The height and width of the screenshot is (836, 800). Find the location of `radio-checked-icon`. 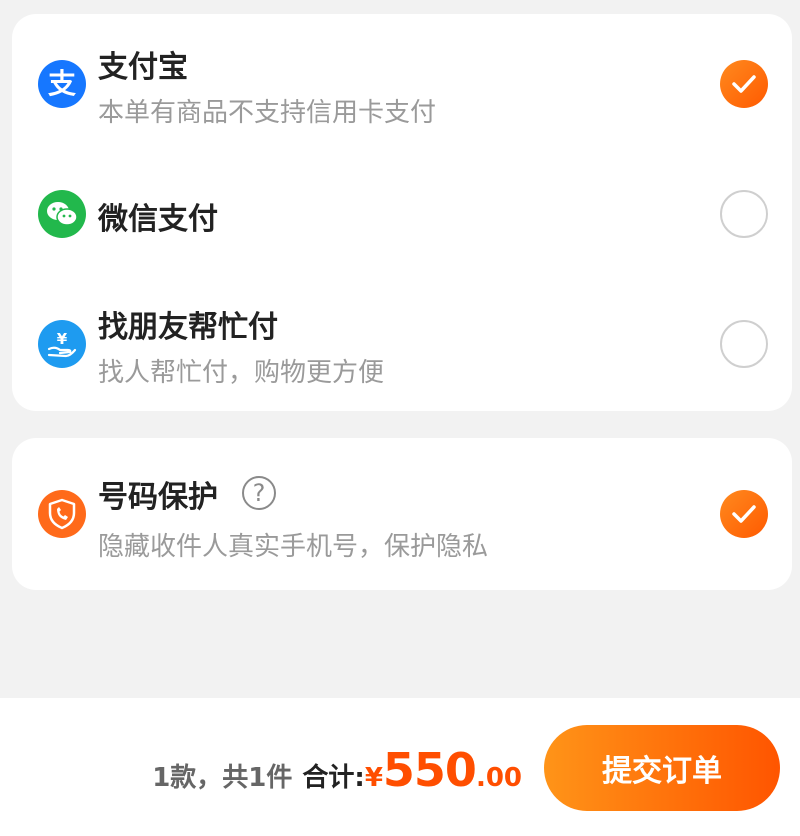

radio-checked-icon is located at coordinates (744, 84).